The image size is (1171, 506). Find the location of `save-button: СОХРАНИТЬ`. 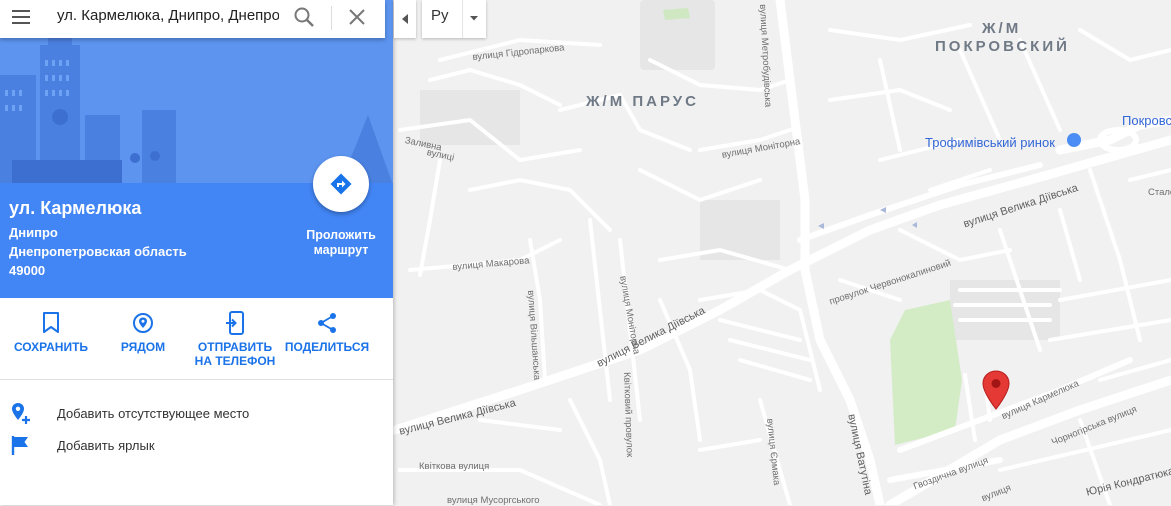

save-button: СОХРАНИТЬ is located at coordinates (51, 332).